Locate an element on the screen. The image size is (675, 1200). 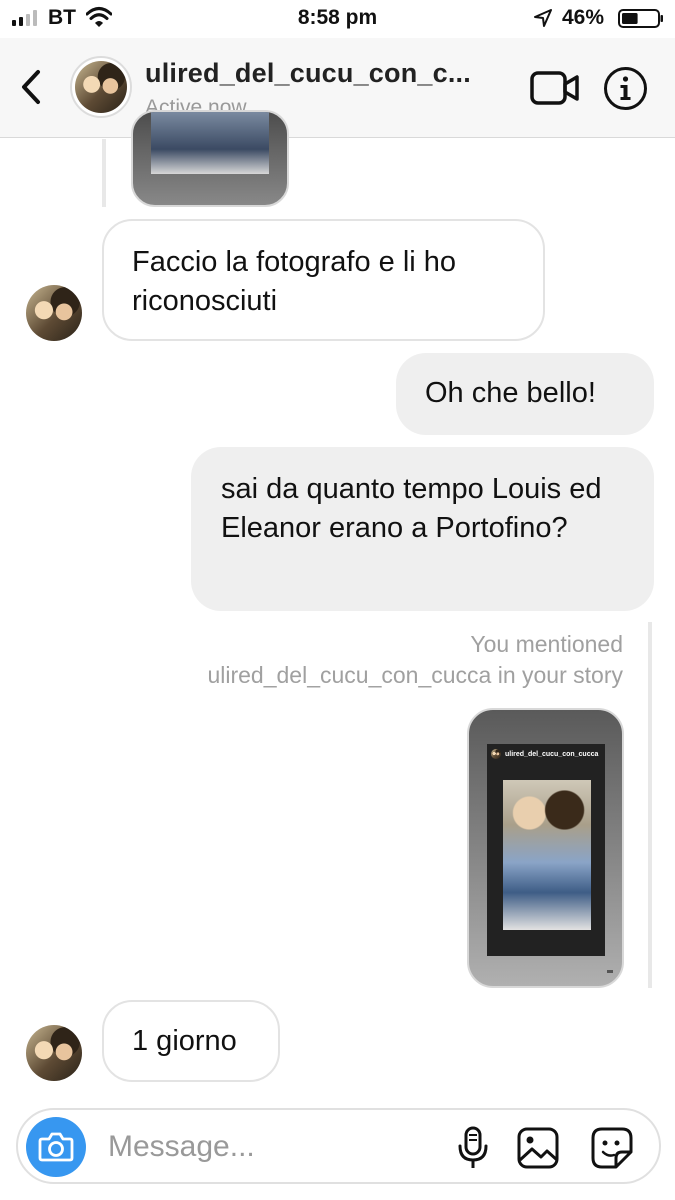
back-icon is located at coordinates (31, 87).